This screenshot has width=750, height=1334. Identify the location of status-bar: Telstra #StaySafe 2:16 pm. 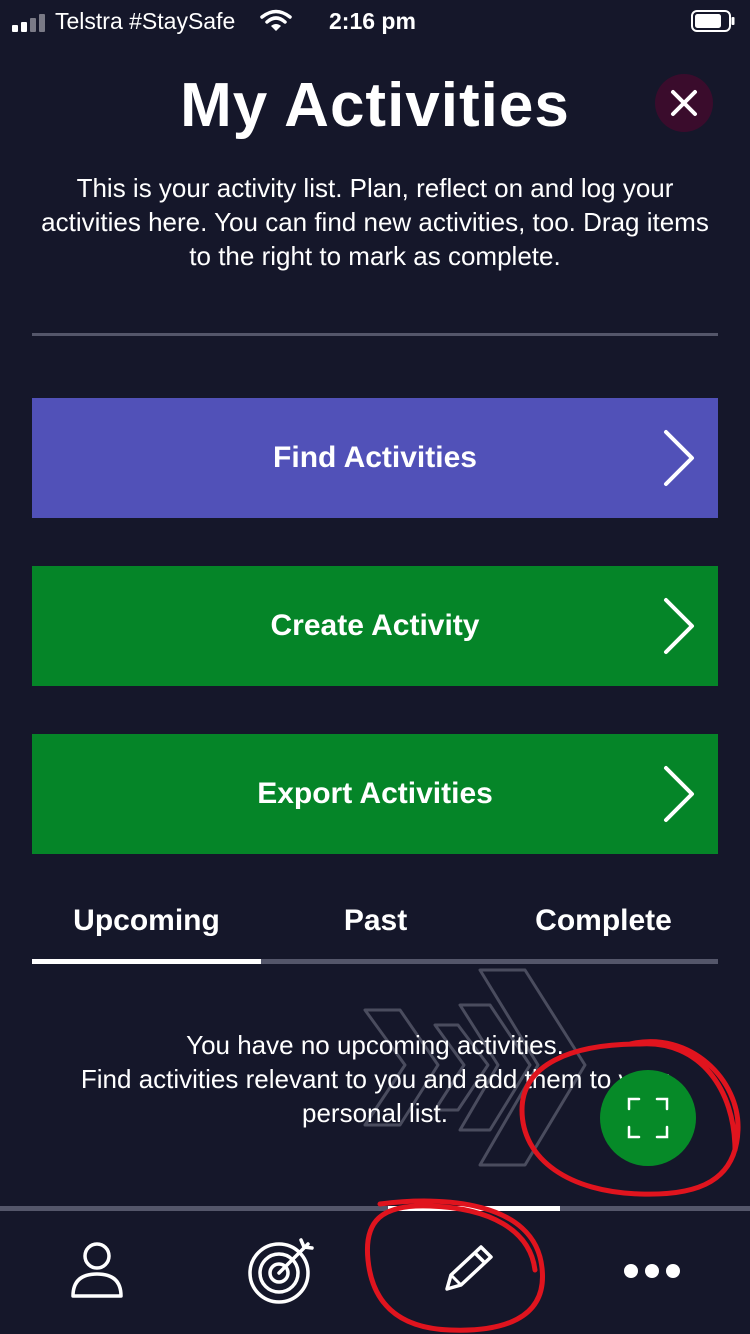
(375, 22).